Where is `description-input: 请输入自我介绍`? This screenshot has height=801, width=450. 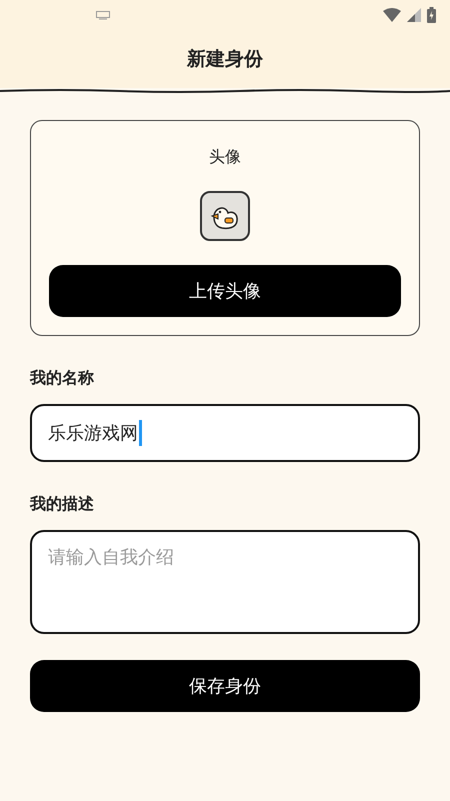 description-input: 请输入自我介绍 is located at coordinates (225, 582).